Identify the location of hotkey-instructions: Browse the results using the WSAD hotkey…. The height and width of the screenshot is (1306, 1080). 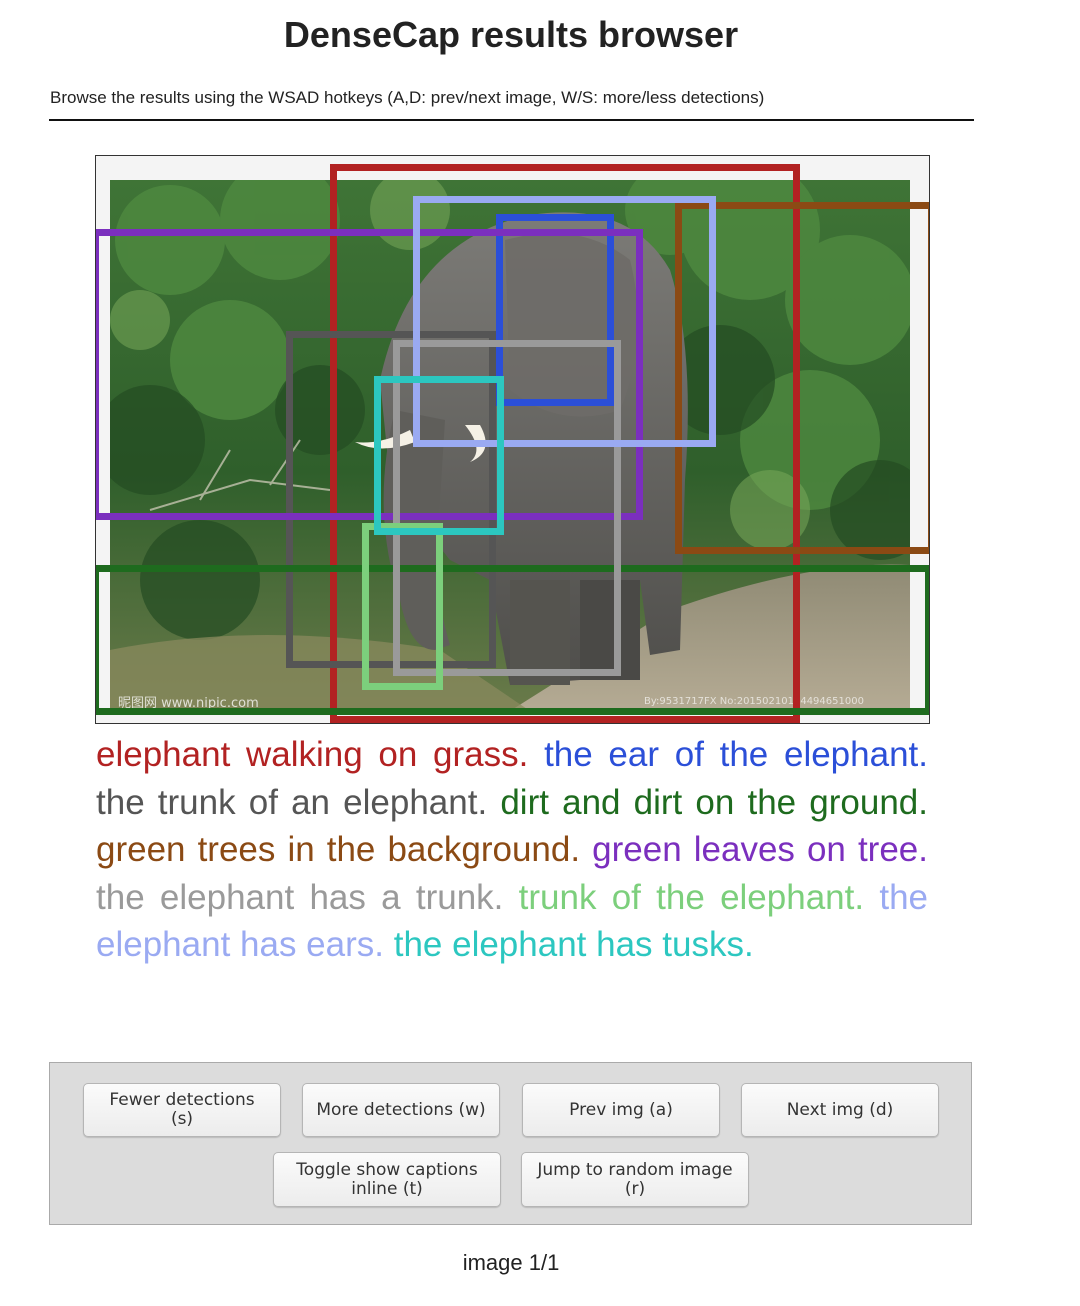
(407, 97).